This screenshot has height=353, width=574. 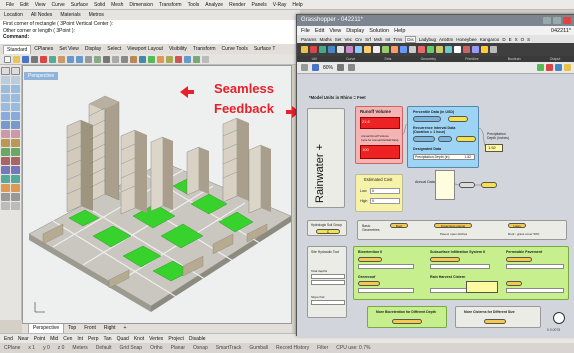 What do you see at coordinates (133, 59) in the screenshot?
I see `select-icon` at bounding box center [133, 59].